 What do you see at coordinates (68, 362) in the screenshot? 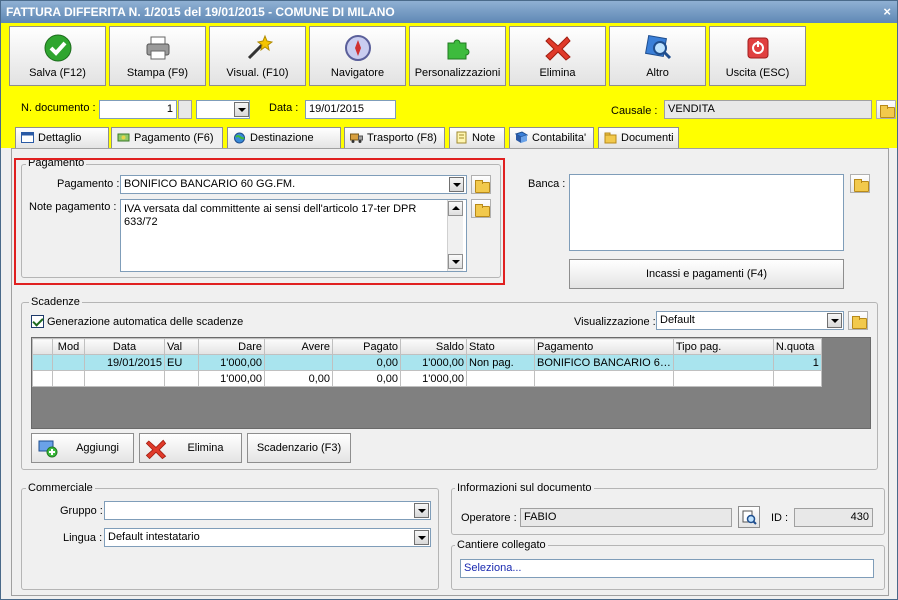
I see `cell-mod` at bounding box center [68, 362].